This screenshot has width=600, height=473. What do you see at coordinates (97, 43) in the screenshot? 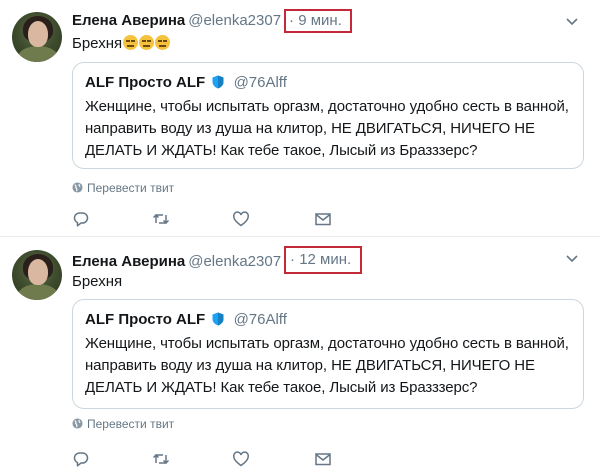
I see `tweet-text-content: Брехня` at bounding box center [97, 43].